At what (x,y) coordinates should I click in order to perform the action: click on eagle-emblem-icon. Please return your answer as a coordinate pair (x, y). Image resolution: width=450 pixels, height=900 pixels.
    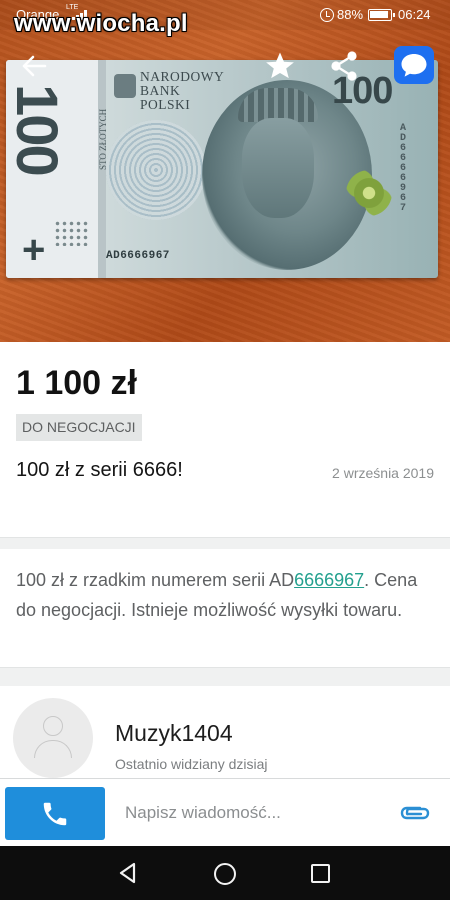
    Looking at the image, I should click on (125, 86).